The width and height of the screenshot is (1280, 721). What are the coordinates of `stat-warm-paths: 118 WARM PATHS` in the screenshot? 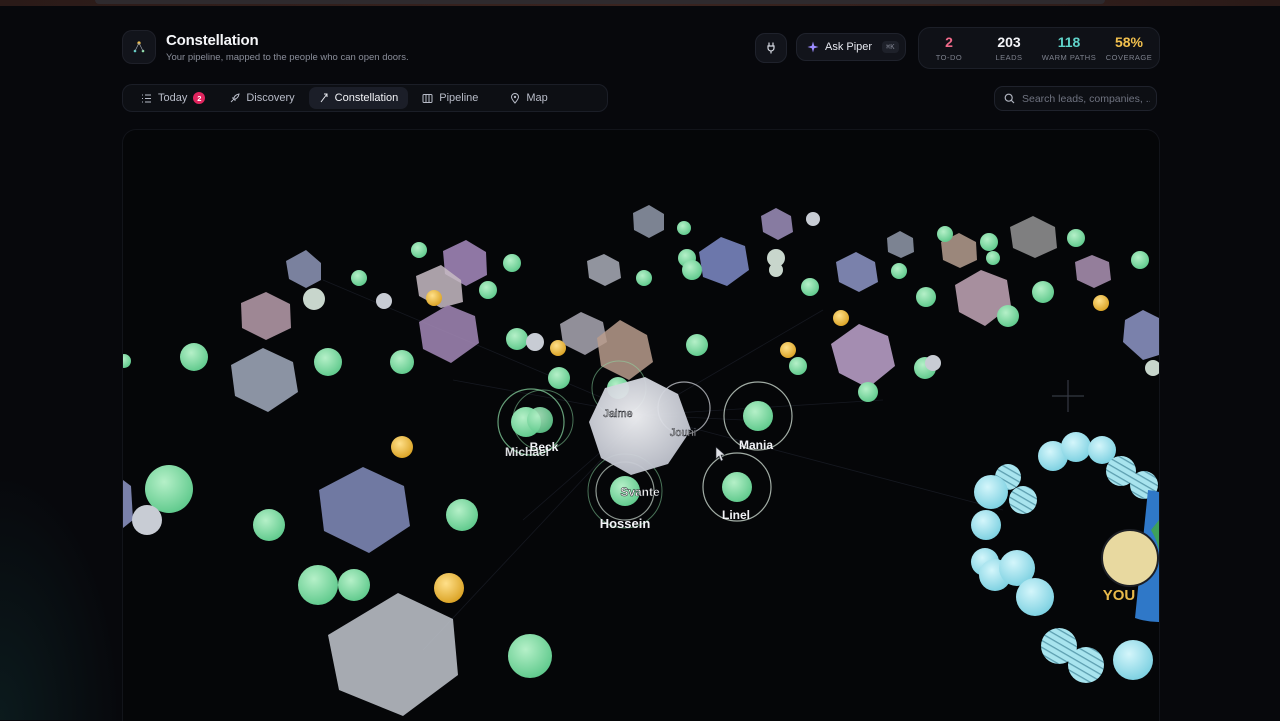 It's located at (1069, 48).